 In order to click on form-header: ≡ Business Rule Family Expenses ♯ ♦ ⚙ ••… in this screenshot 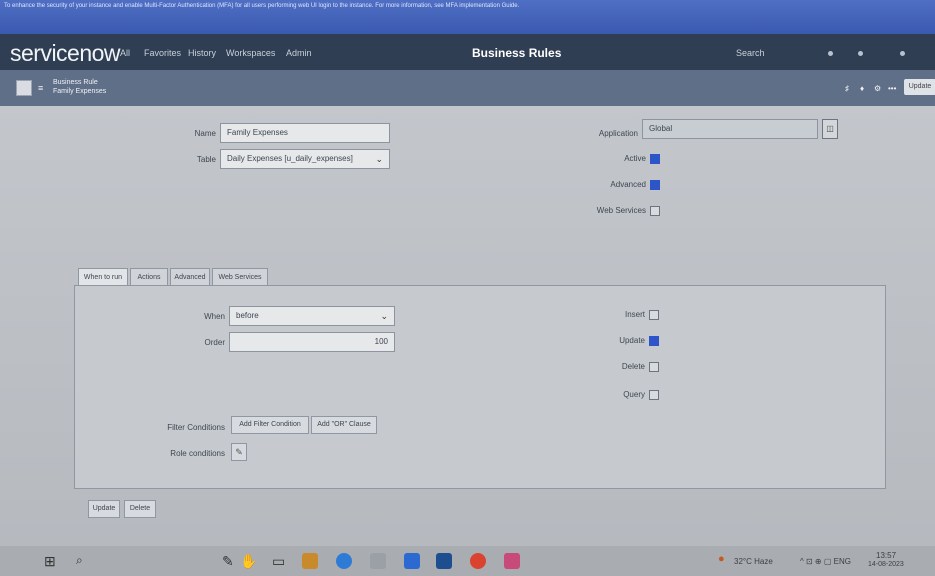, I will do `click(467, 88)`.